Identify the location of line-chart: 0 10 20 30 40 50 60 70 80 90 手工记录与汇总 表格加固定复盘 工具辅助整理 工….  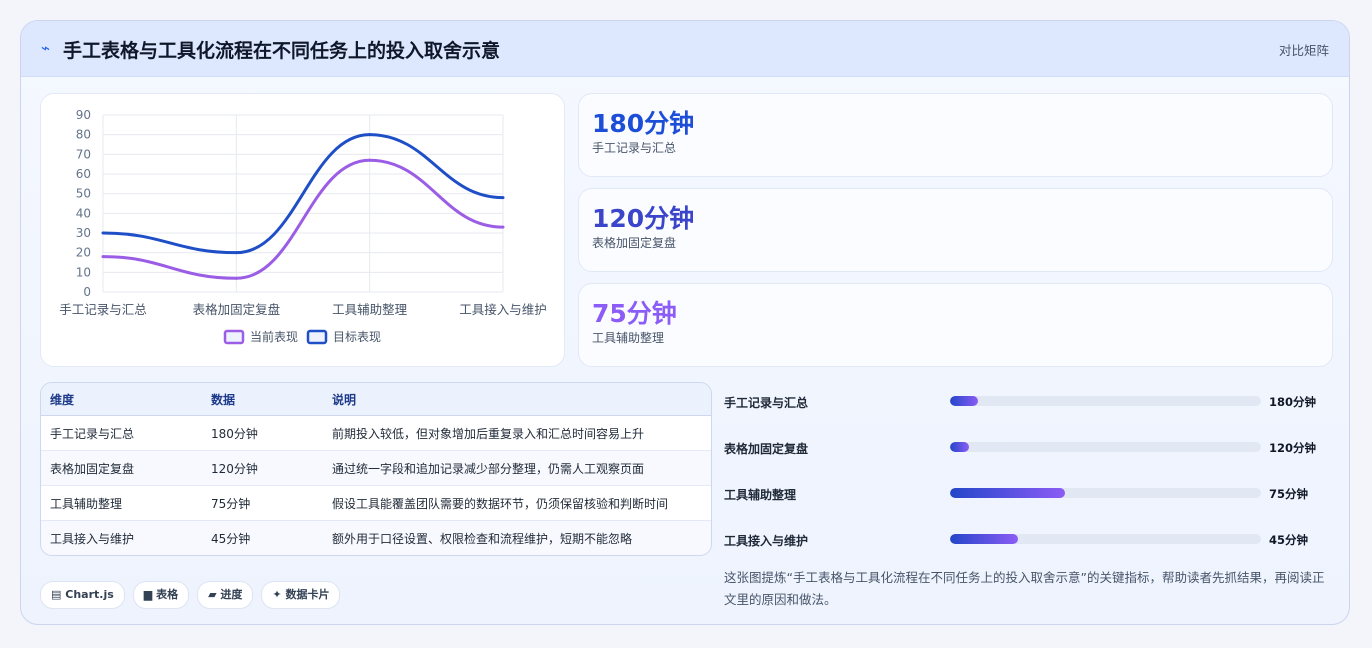
(303, 226).